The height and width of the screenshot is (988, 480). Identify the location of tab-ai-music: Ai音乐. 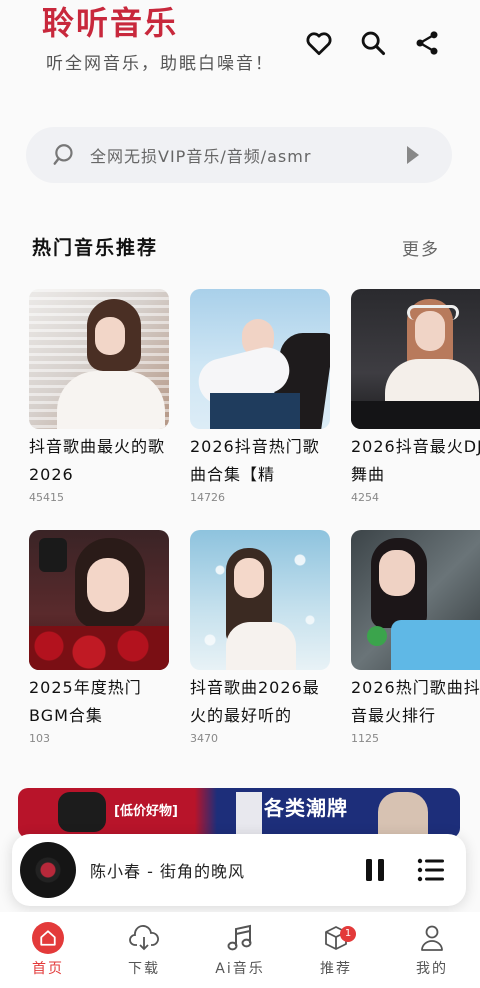
(240, 950).